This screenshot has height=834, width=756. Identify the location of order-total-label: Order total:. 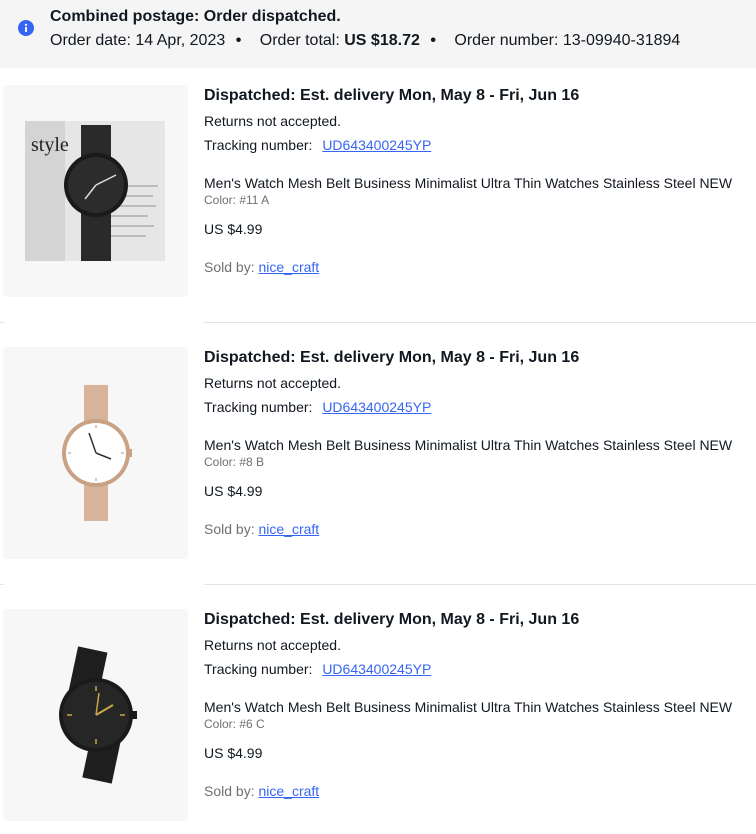
(299, 40).